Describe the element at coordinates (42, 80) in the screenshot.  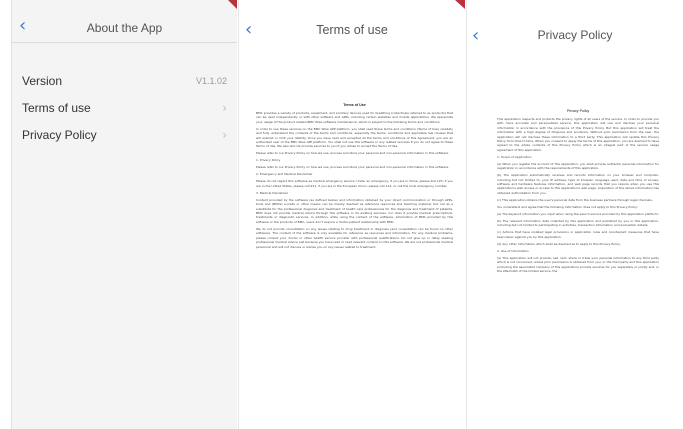
I see `version-label: Version` at that location.